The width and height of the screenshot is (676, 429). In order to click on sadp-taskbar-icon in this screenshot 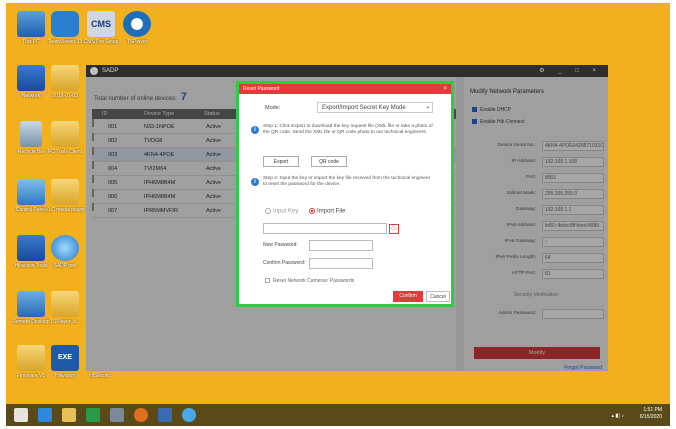, I will do `click(189, 415)`.